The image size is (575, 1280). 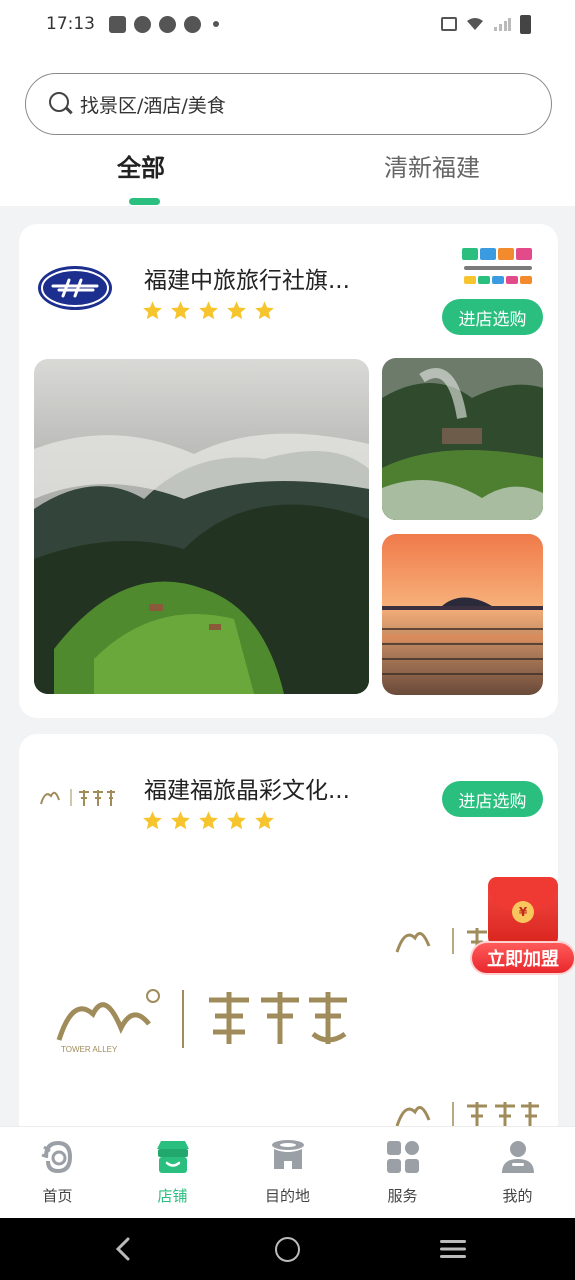 I want to click on system-nav-bar, so click(x=287, y=1249).